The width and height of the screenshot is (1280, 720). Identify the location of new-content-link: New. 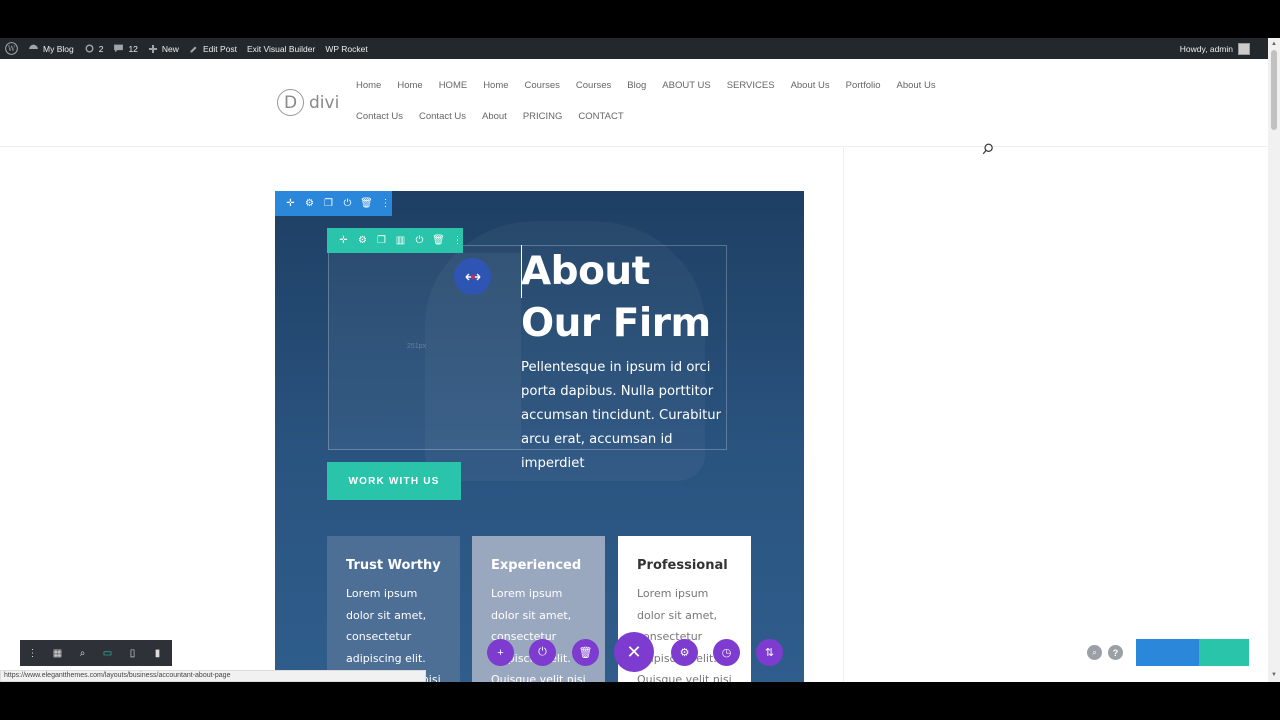
(163, 48).